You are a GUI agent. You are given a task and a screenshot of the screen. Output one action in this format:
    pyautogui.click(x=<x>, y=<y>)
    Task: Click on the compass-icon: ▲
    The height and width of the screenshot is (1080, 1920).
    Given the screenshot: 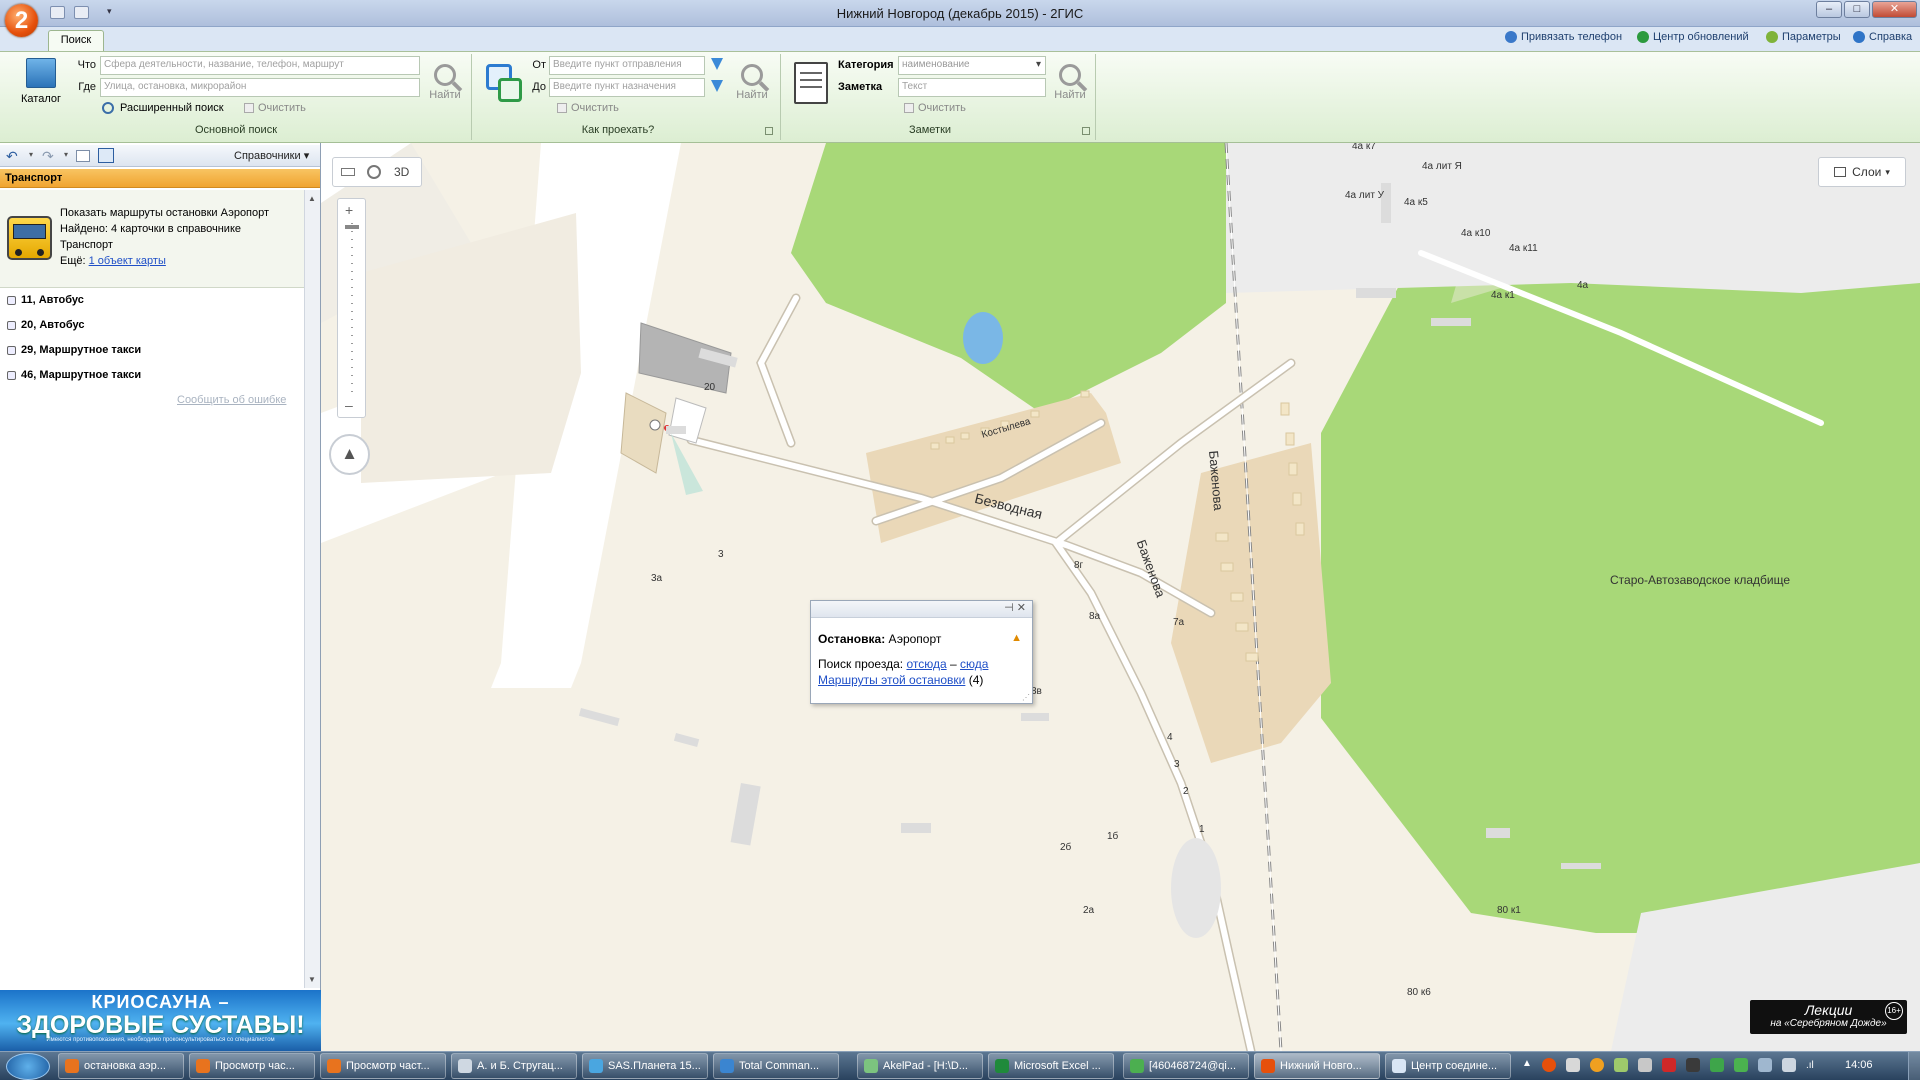 What is the action you would take?
    pyautogui.click(x=349, y=454)
    